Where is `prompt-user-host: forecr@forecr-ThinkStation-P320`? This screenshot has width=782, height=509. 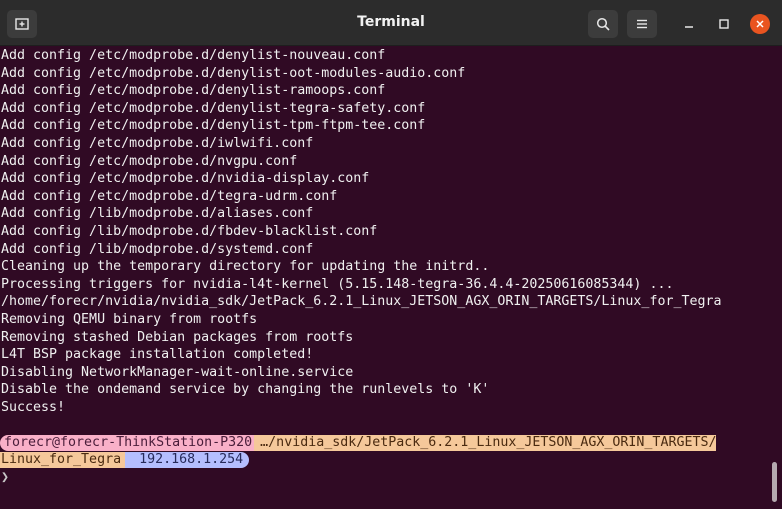 prompt-user-host: forecr@forecr-ThinkStation-P320 is located at coordinates (127, 442).